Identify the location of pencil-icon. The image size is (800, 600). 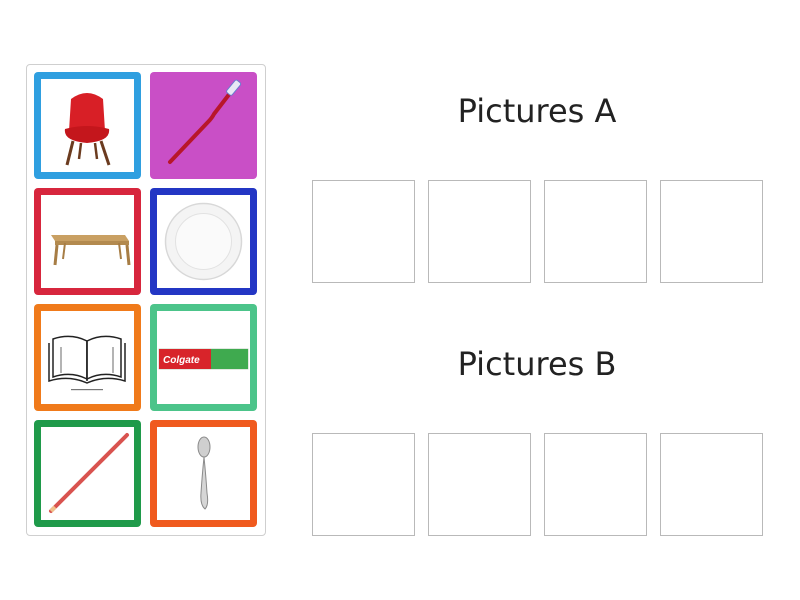
(89, 473).